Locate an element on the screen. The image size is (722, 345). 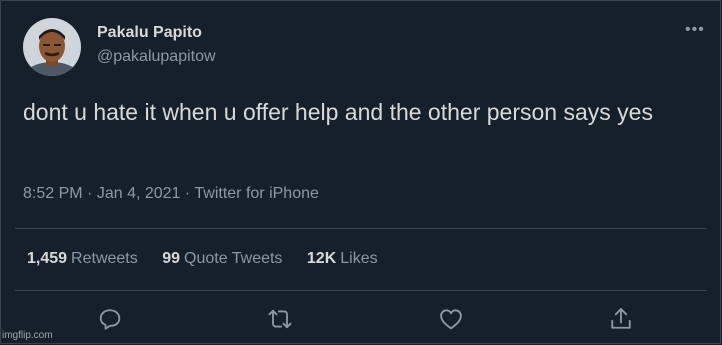
watermark: imgflip.com is located at coordinates (27, 335).